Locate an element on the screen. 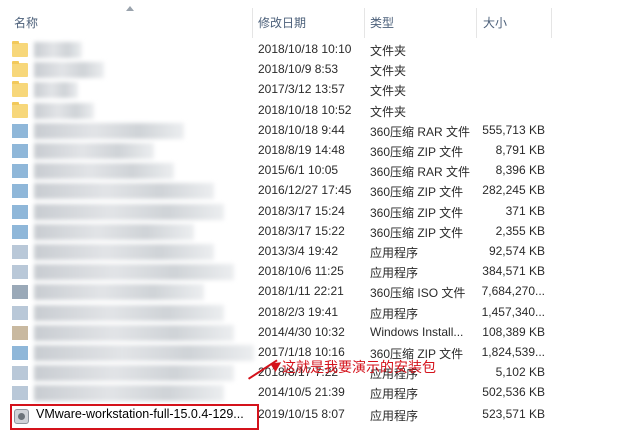 The image size is (640, 437). file-row: 2017/3/12 13:57 文件夹 is located at coordinates (320, 90).